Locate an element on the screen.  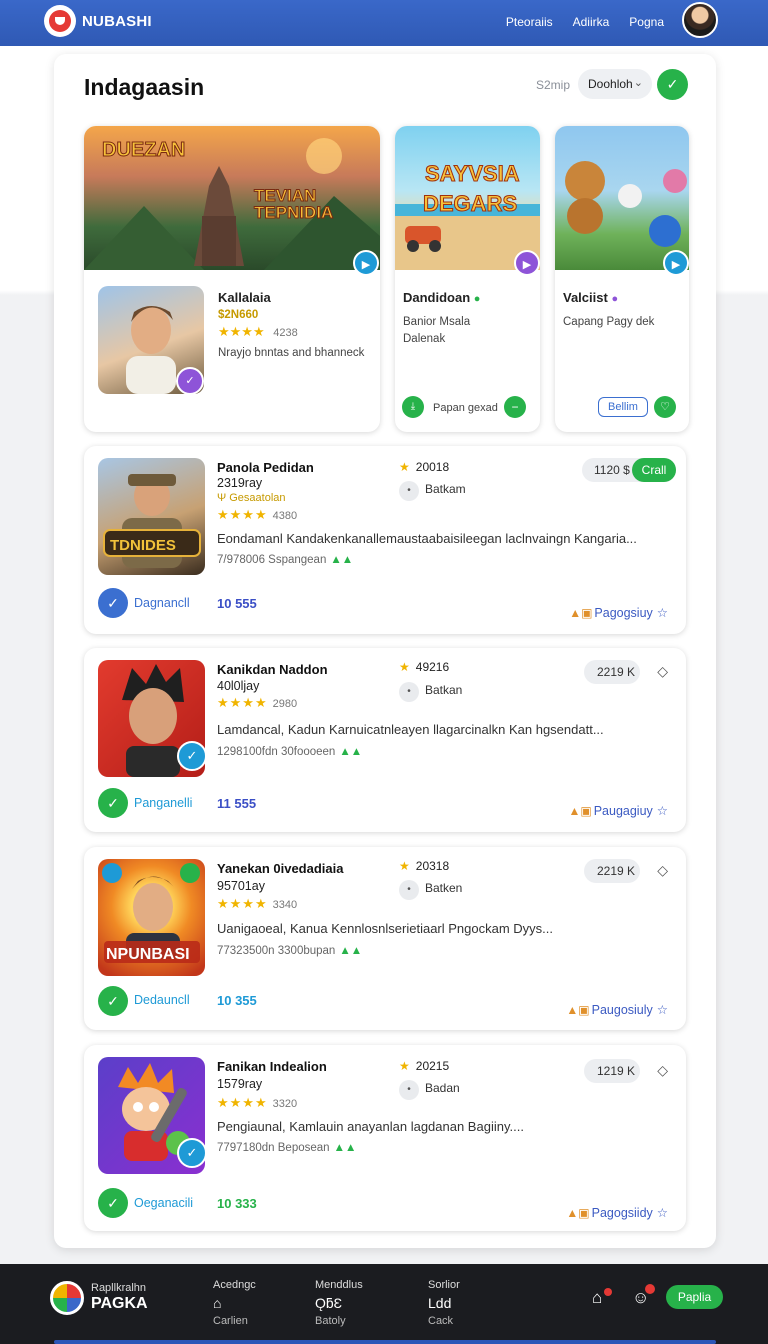
nav-link-2: Adiirka is located at coordinates (591, 22).